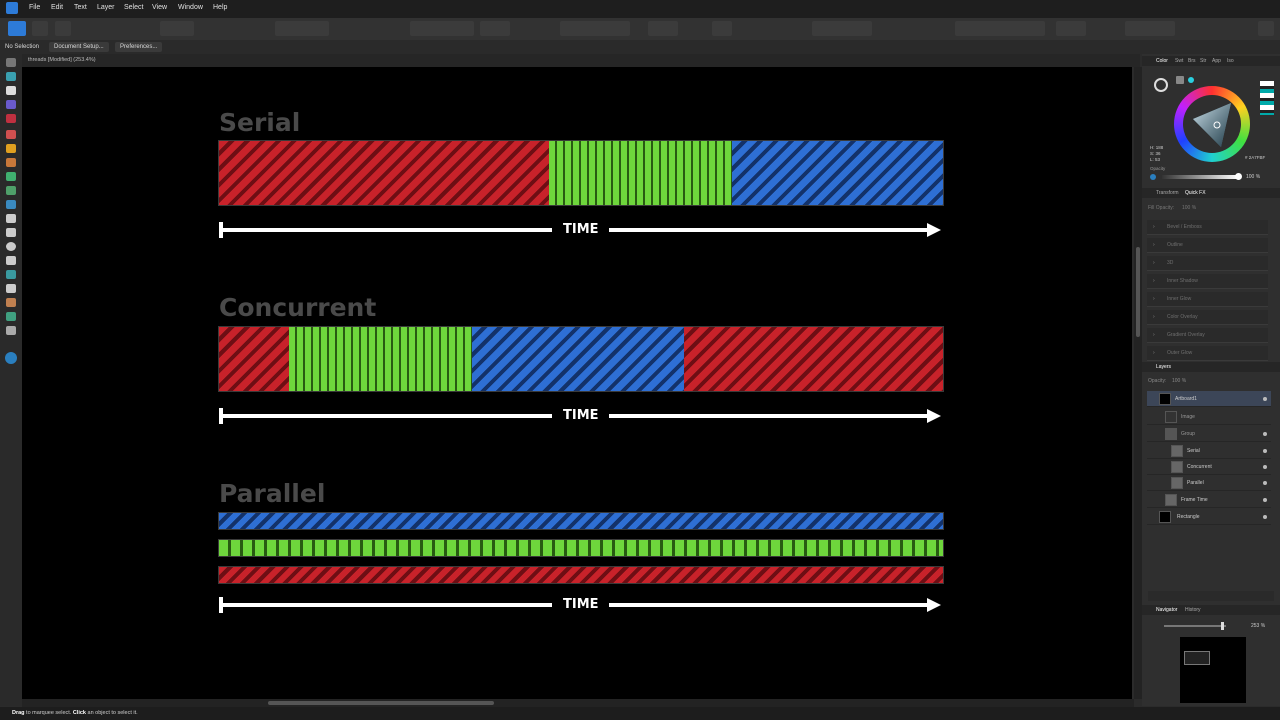 Image resolution: width=1280 pixels, height=720 pixels. What do you see at coordinates (11, 134) in the screenshot?
I see `pen-tool-icon` at bounding box center [11, 134].